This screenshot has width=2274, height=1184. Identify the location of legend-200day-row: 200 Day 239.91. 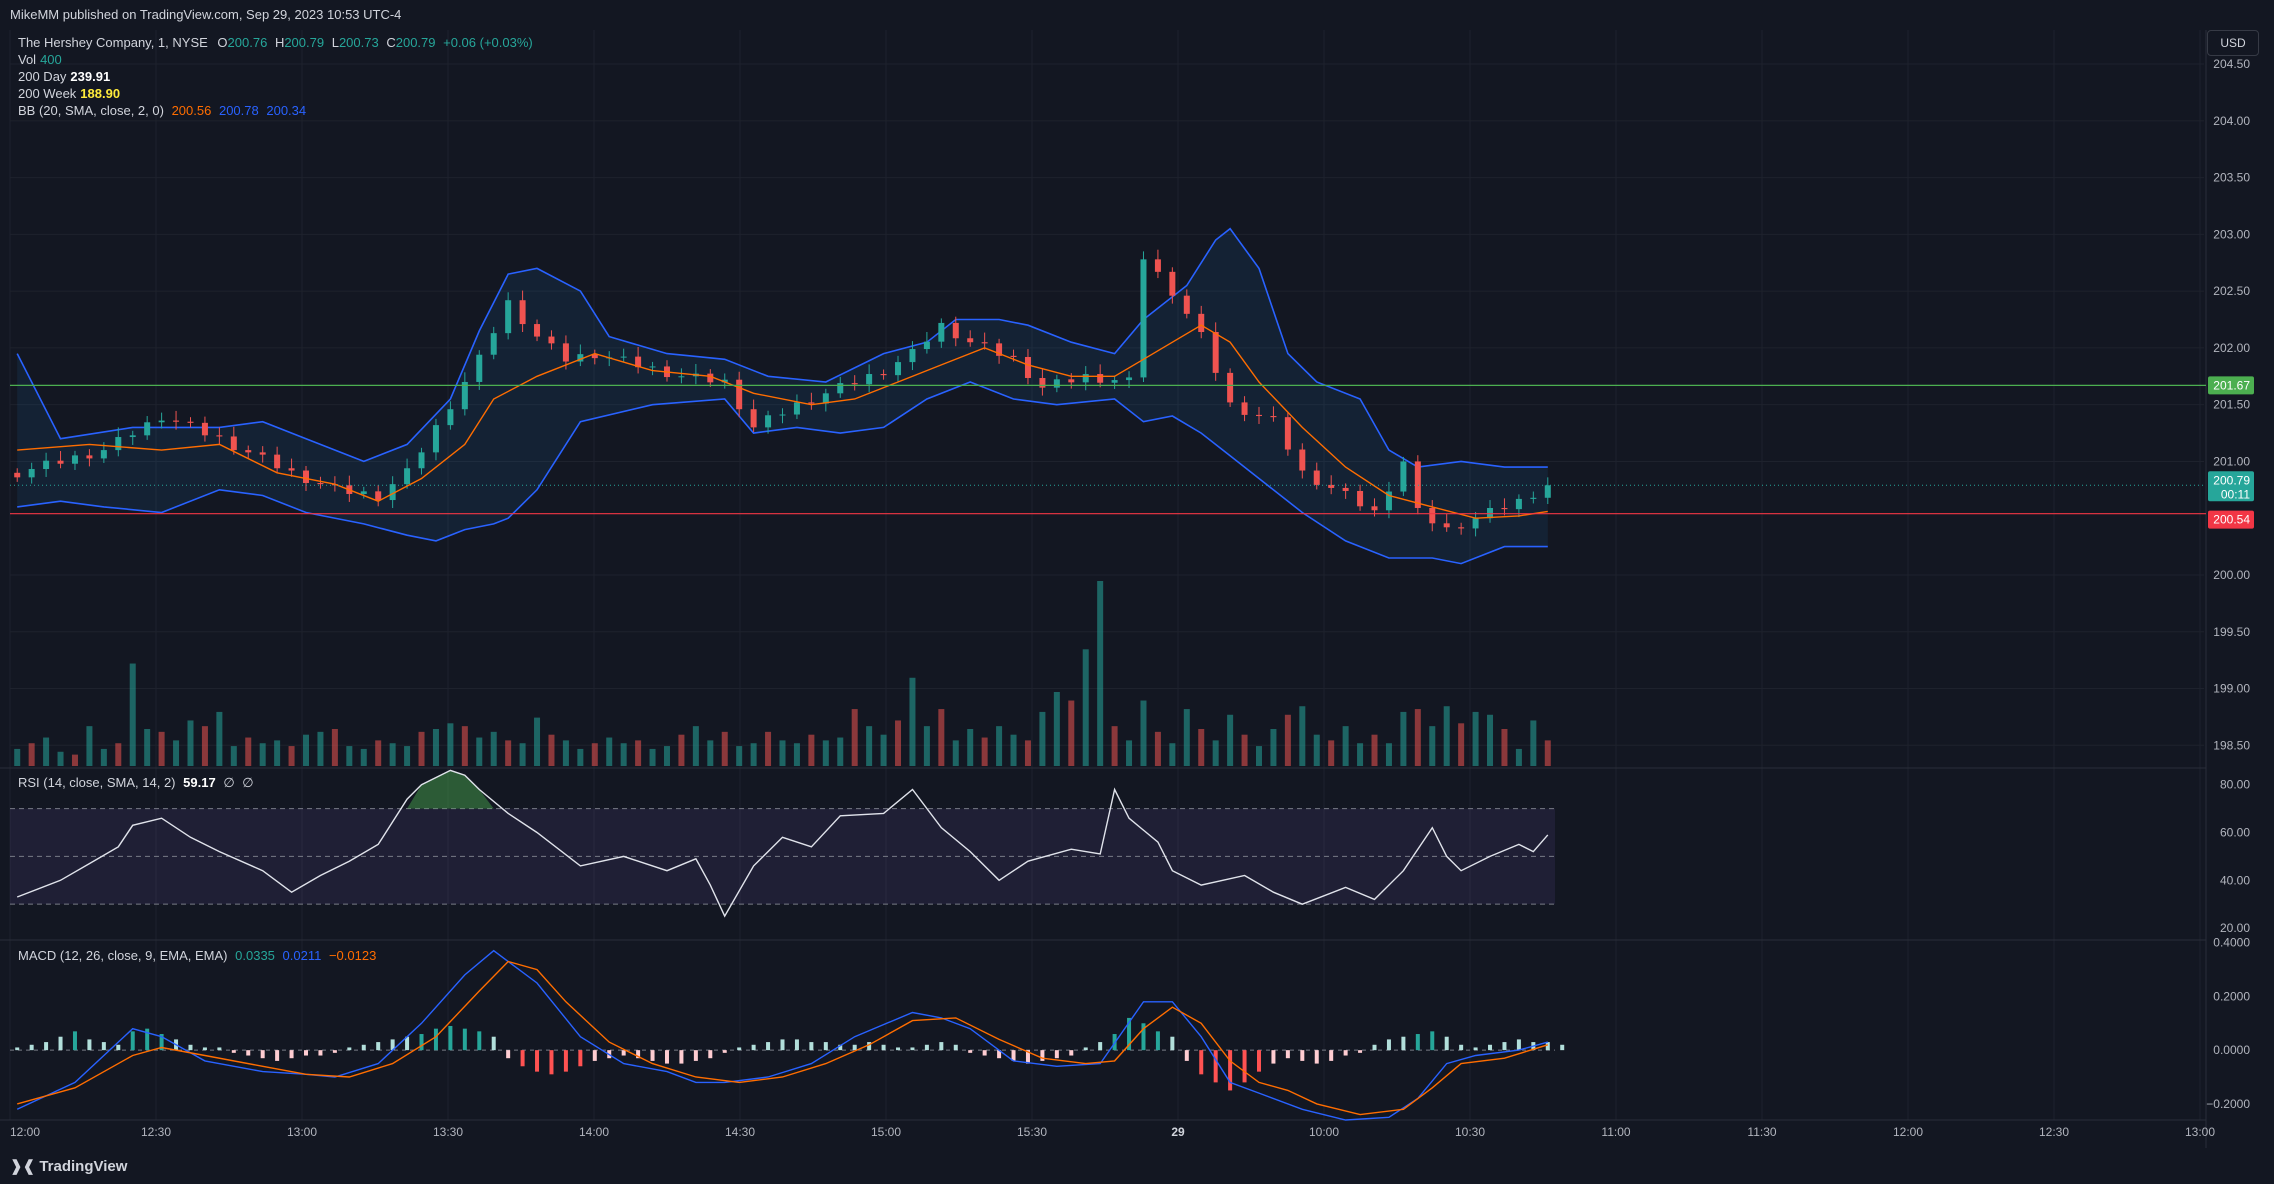
(64, 76).